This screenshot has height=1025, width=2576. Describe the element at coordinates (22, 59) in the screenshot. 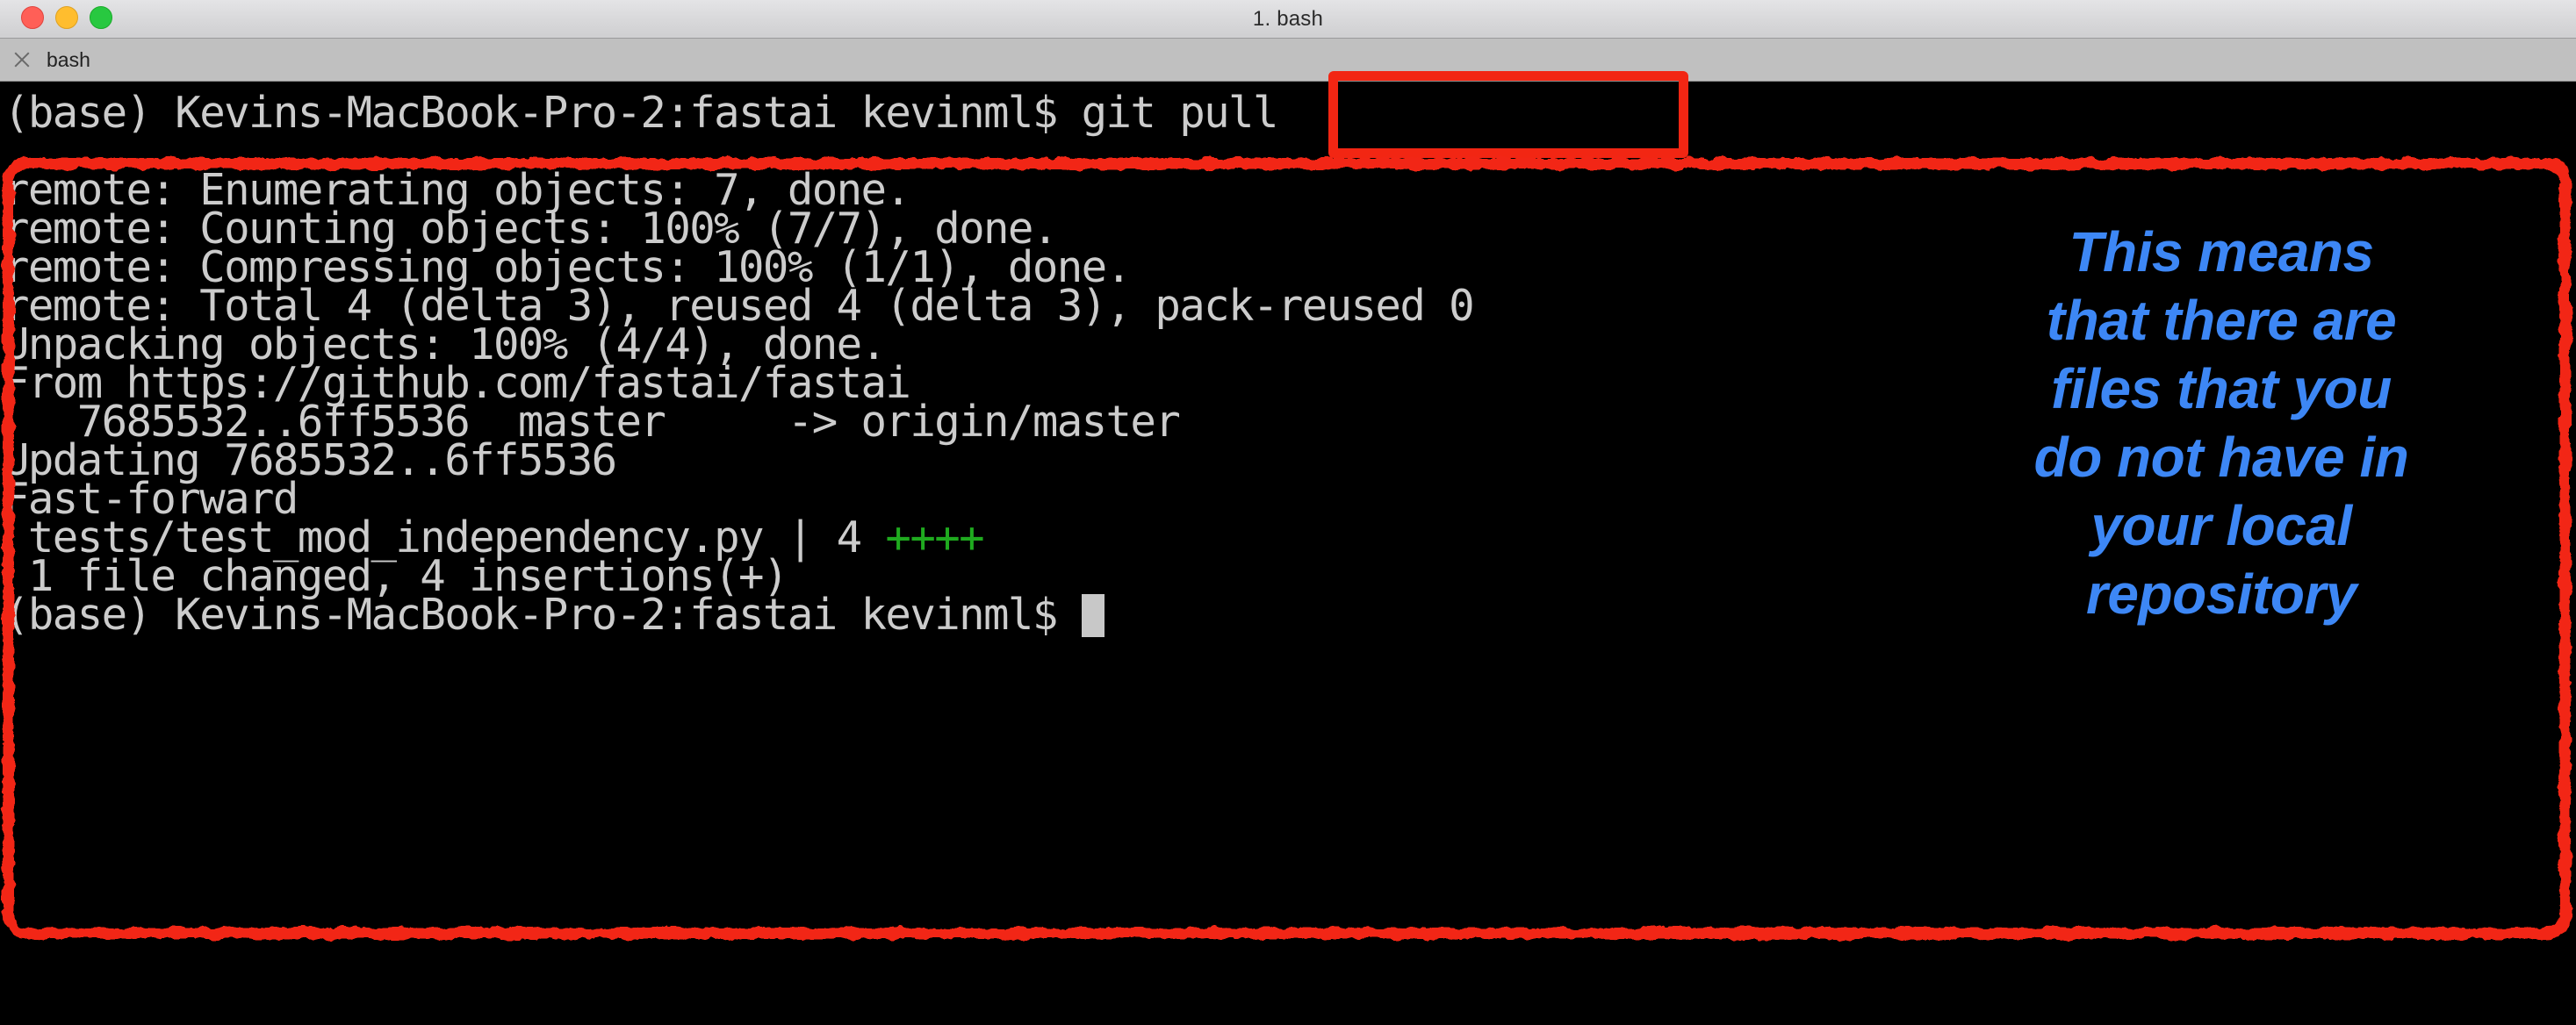

I see `close-icon` at that location.